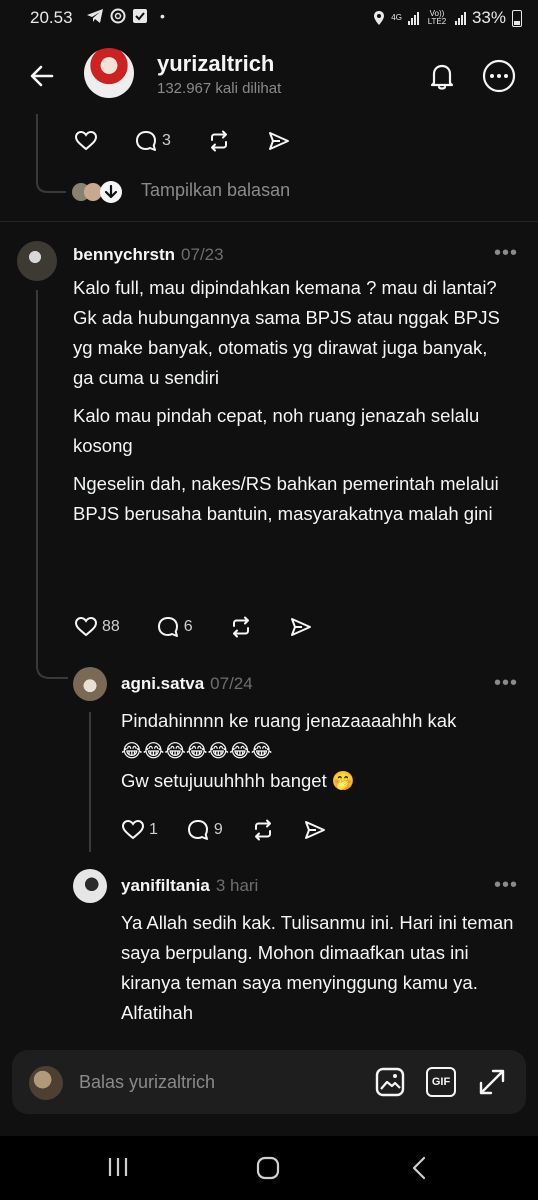 This screenshot has height=1200, width=538. Describe the element at coordinates (379, 18) in the screenshot. I see `location-icon` at that location.